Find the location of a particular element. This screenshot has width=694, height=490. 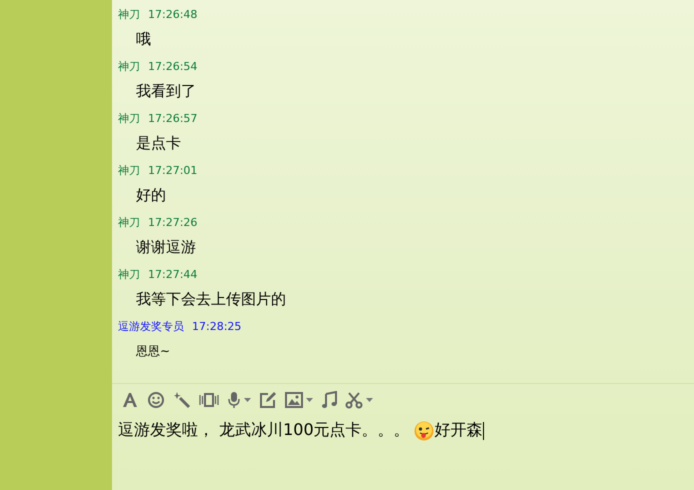

edit-icon is located at coordinates (268, 400).